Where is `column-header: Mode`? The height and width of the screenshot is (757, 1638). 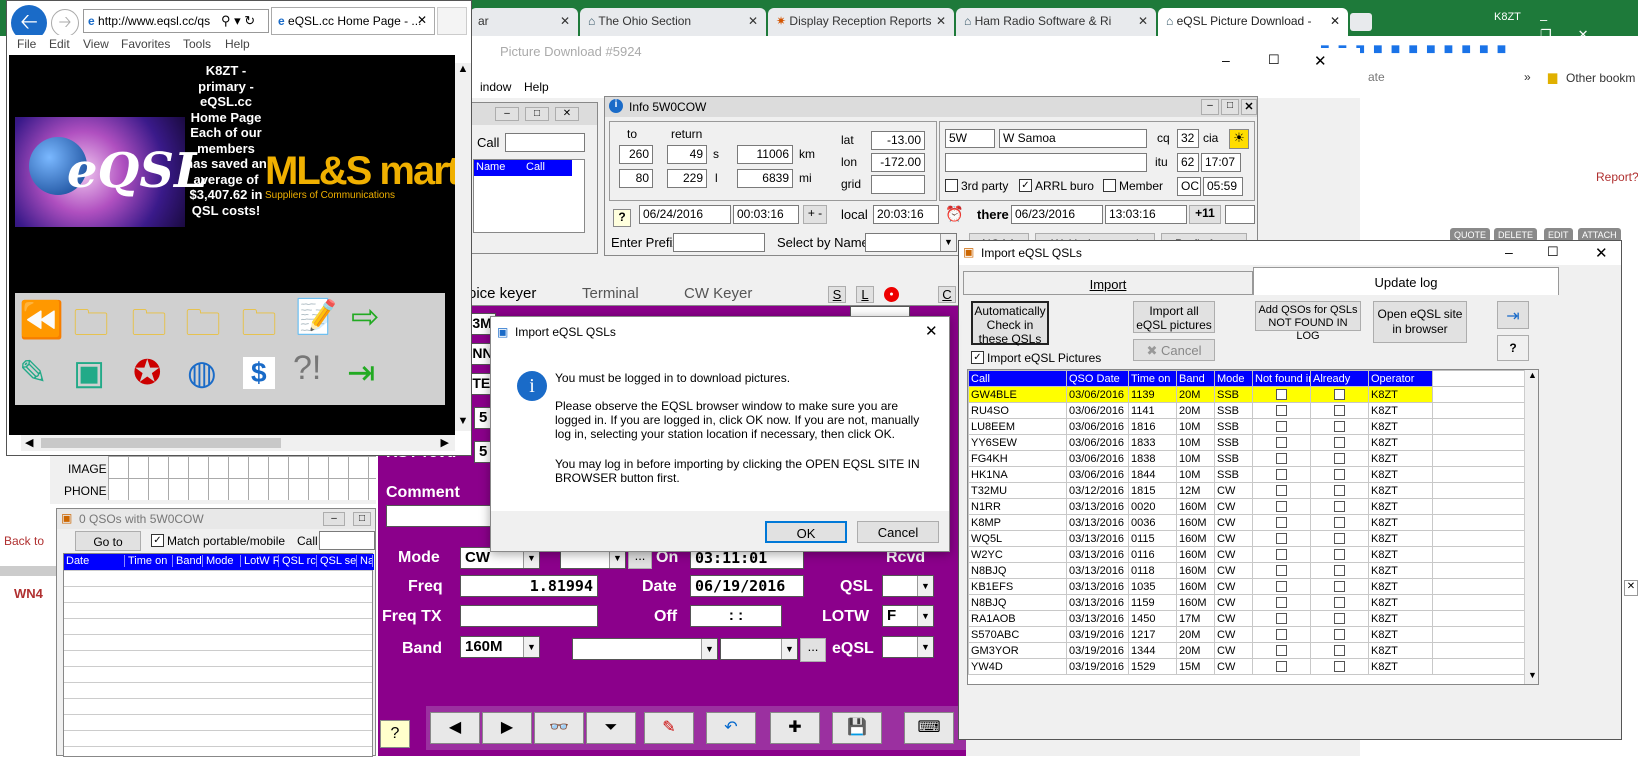
column-header: Mode is located at coordinates (1233, 378).